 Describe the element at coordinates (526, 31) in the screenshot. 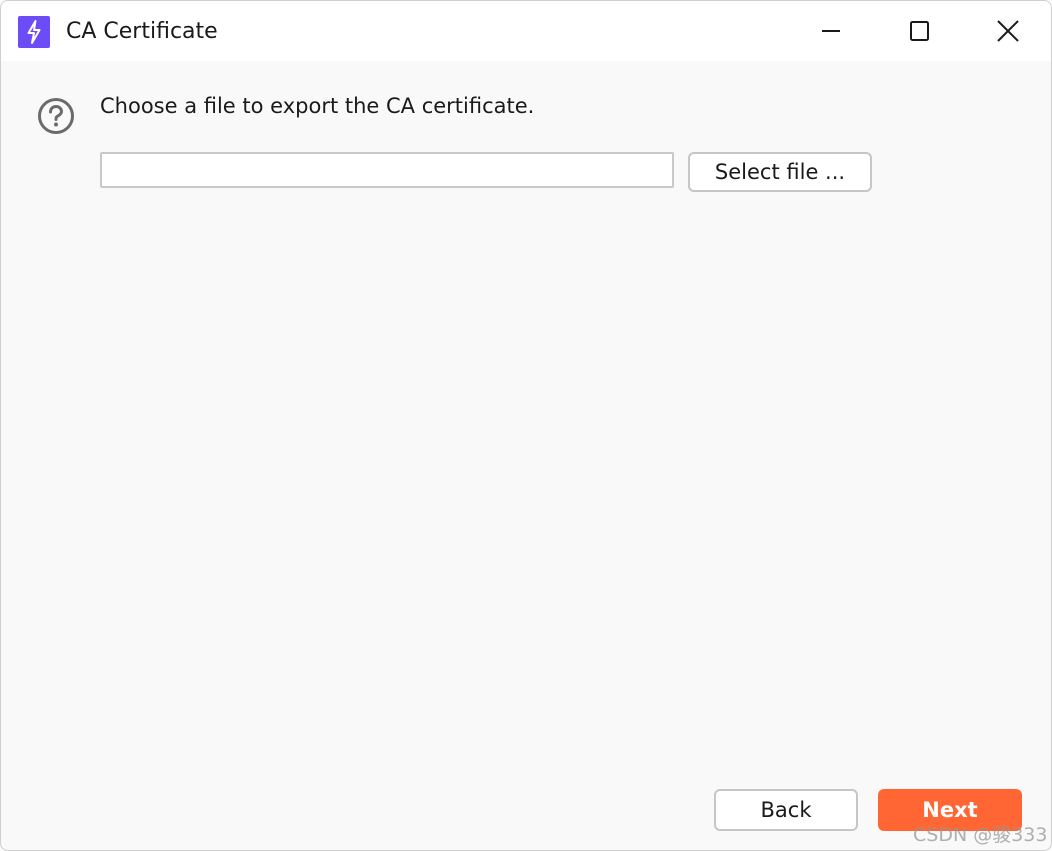

I see `title-bar: CA Certificate` at that location.